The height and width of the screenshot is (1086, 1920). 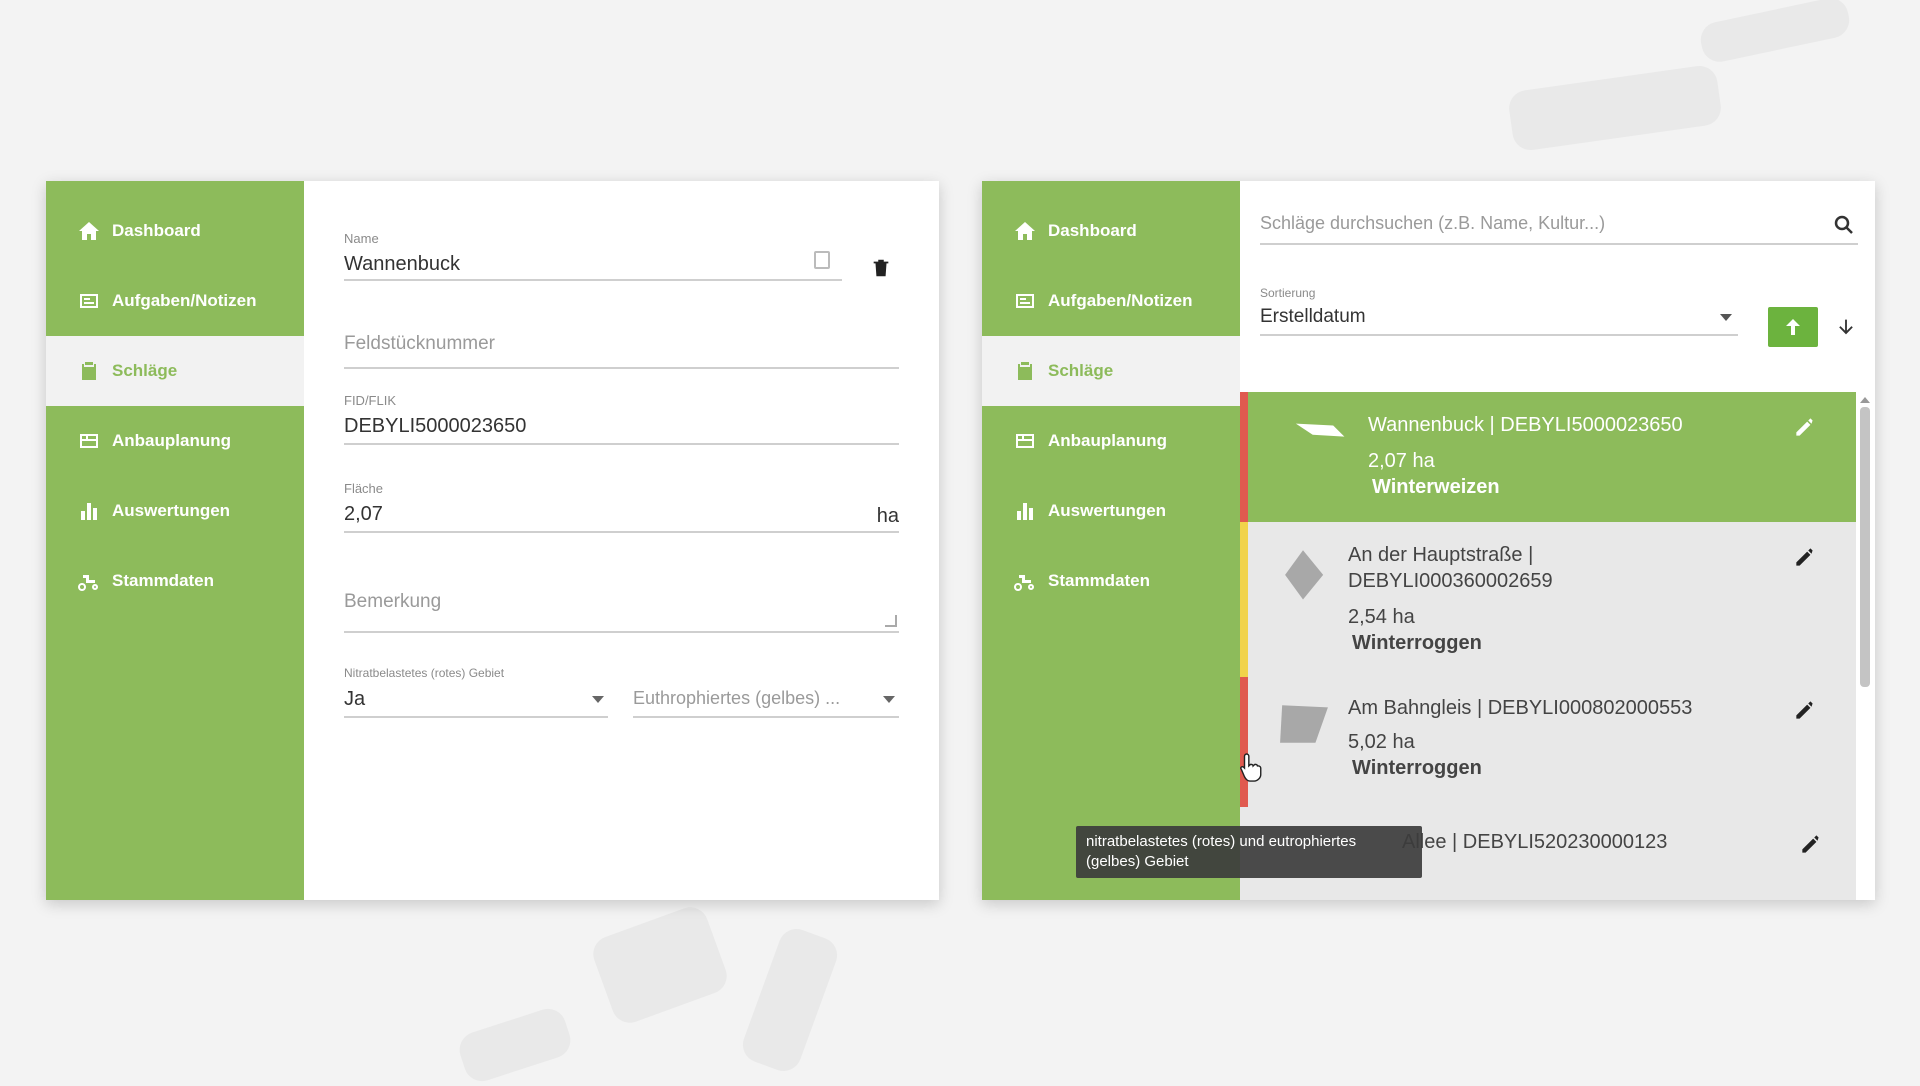 I want to click on bemerkung-placeholder: Bemerkung, so click(x=393, y=601).